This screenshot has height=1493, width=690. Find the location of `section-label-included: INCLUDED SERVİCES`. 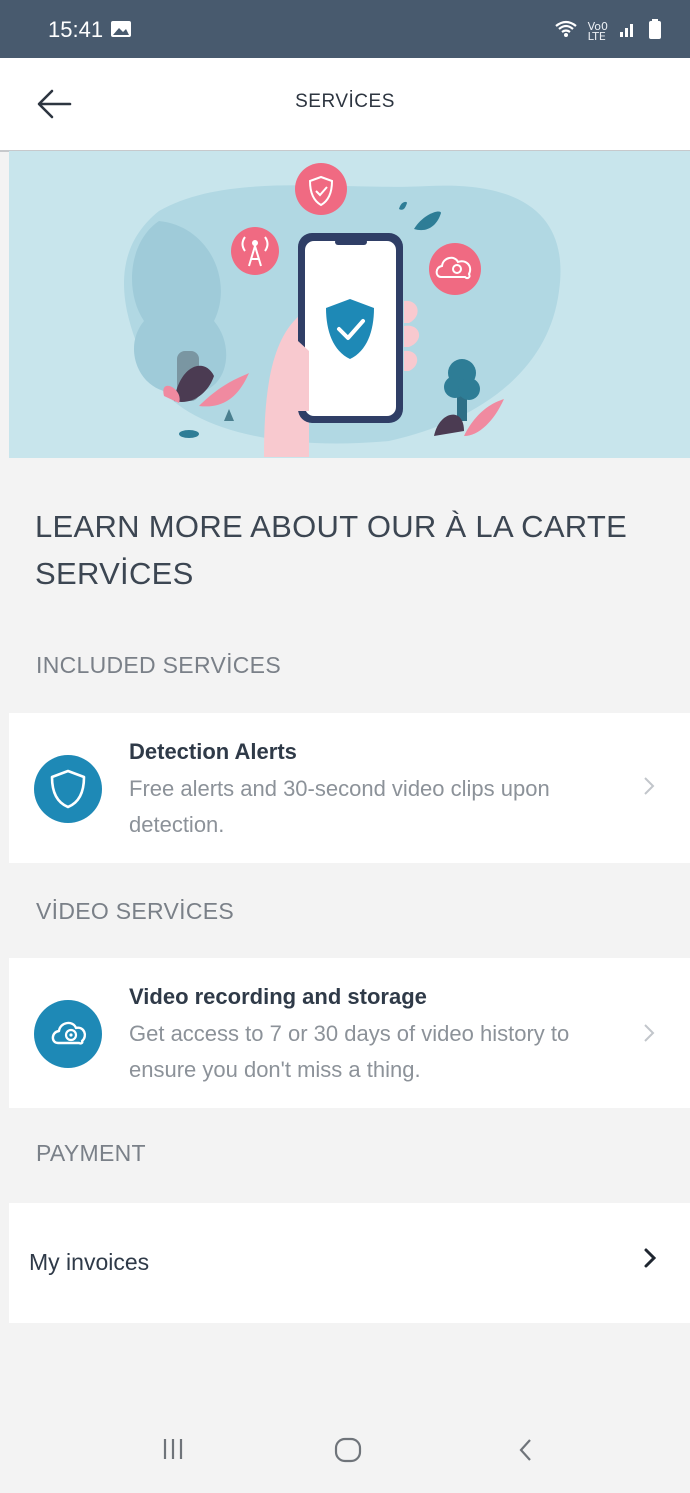

section-label-included: INCLUDED SERVİCES is located at coordinates (158, 665).